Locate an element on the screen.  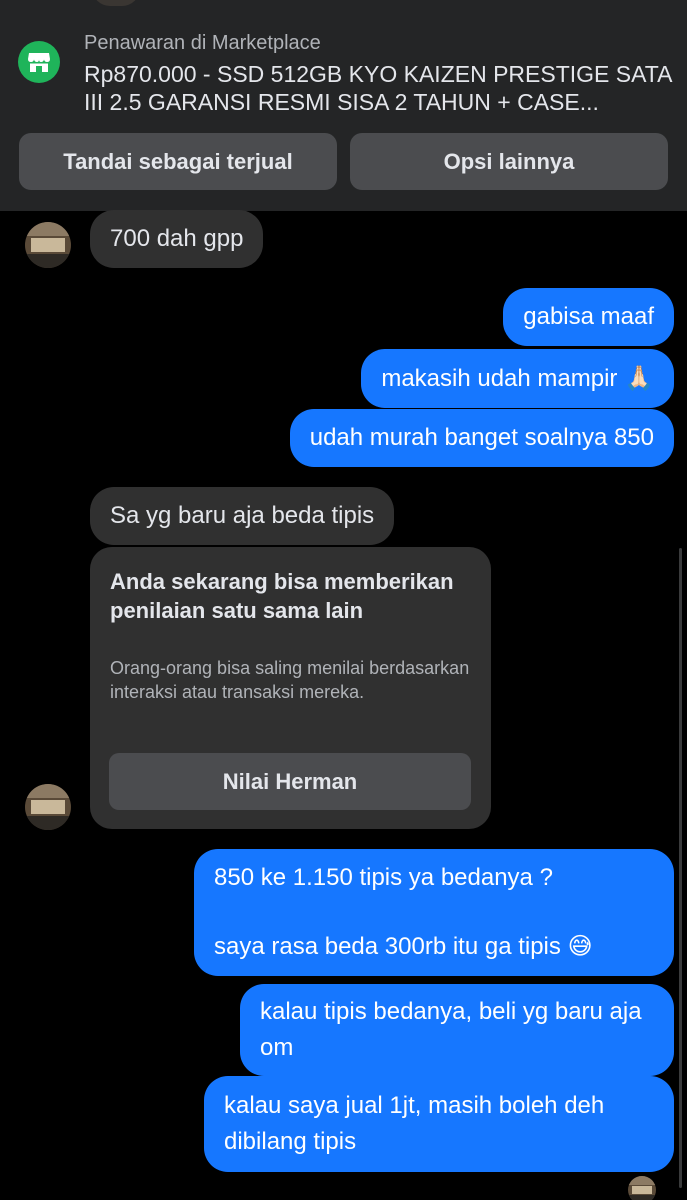
marketplace-shop-icon is located at coordinates (39, 62).